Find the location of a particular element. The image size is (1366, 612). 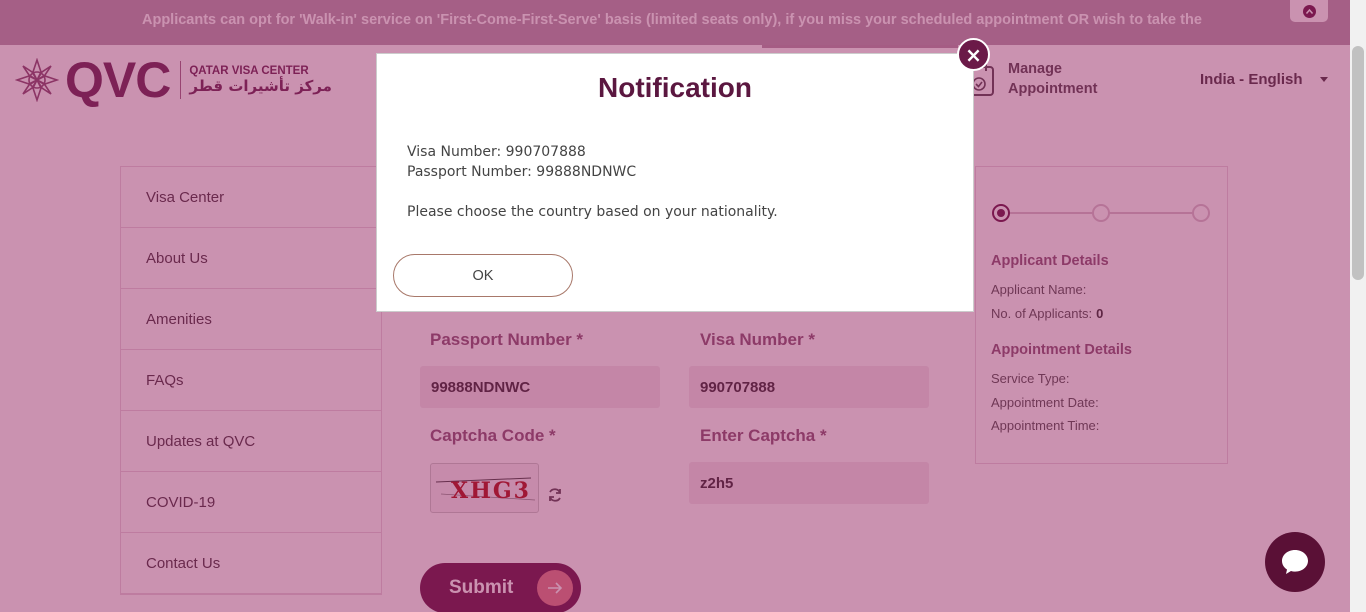

close-icon: × is located at coordinates (973, 54).